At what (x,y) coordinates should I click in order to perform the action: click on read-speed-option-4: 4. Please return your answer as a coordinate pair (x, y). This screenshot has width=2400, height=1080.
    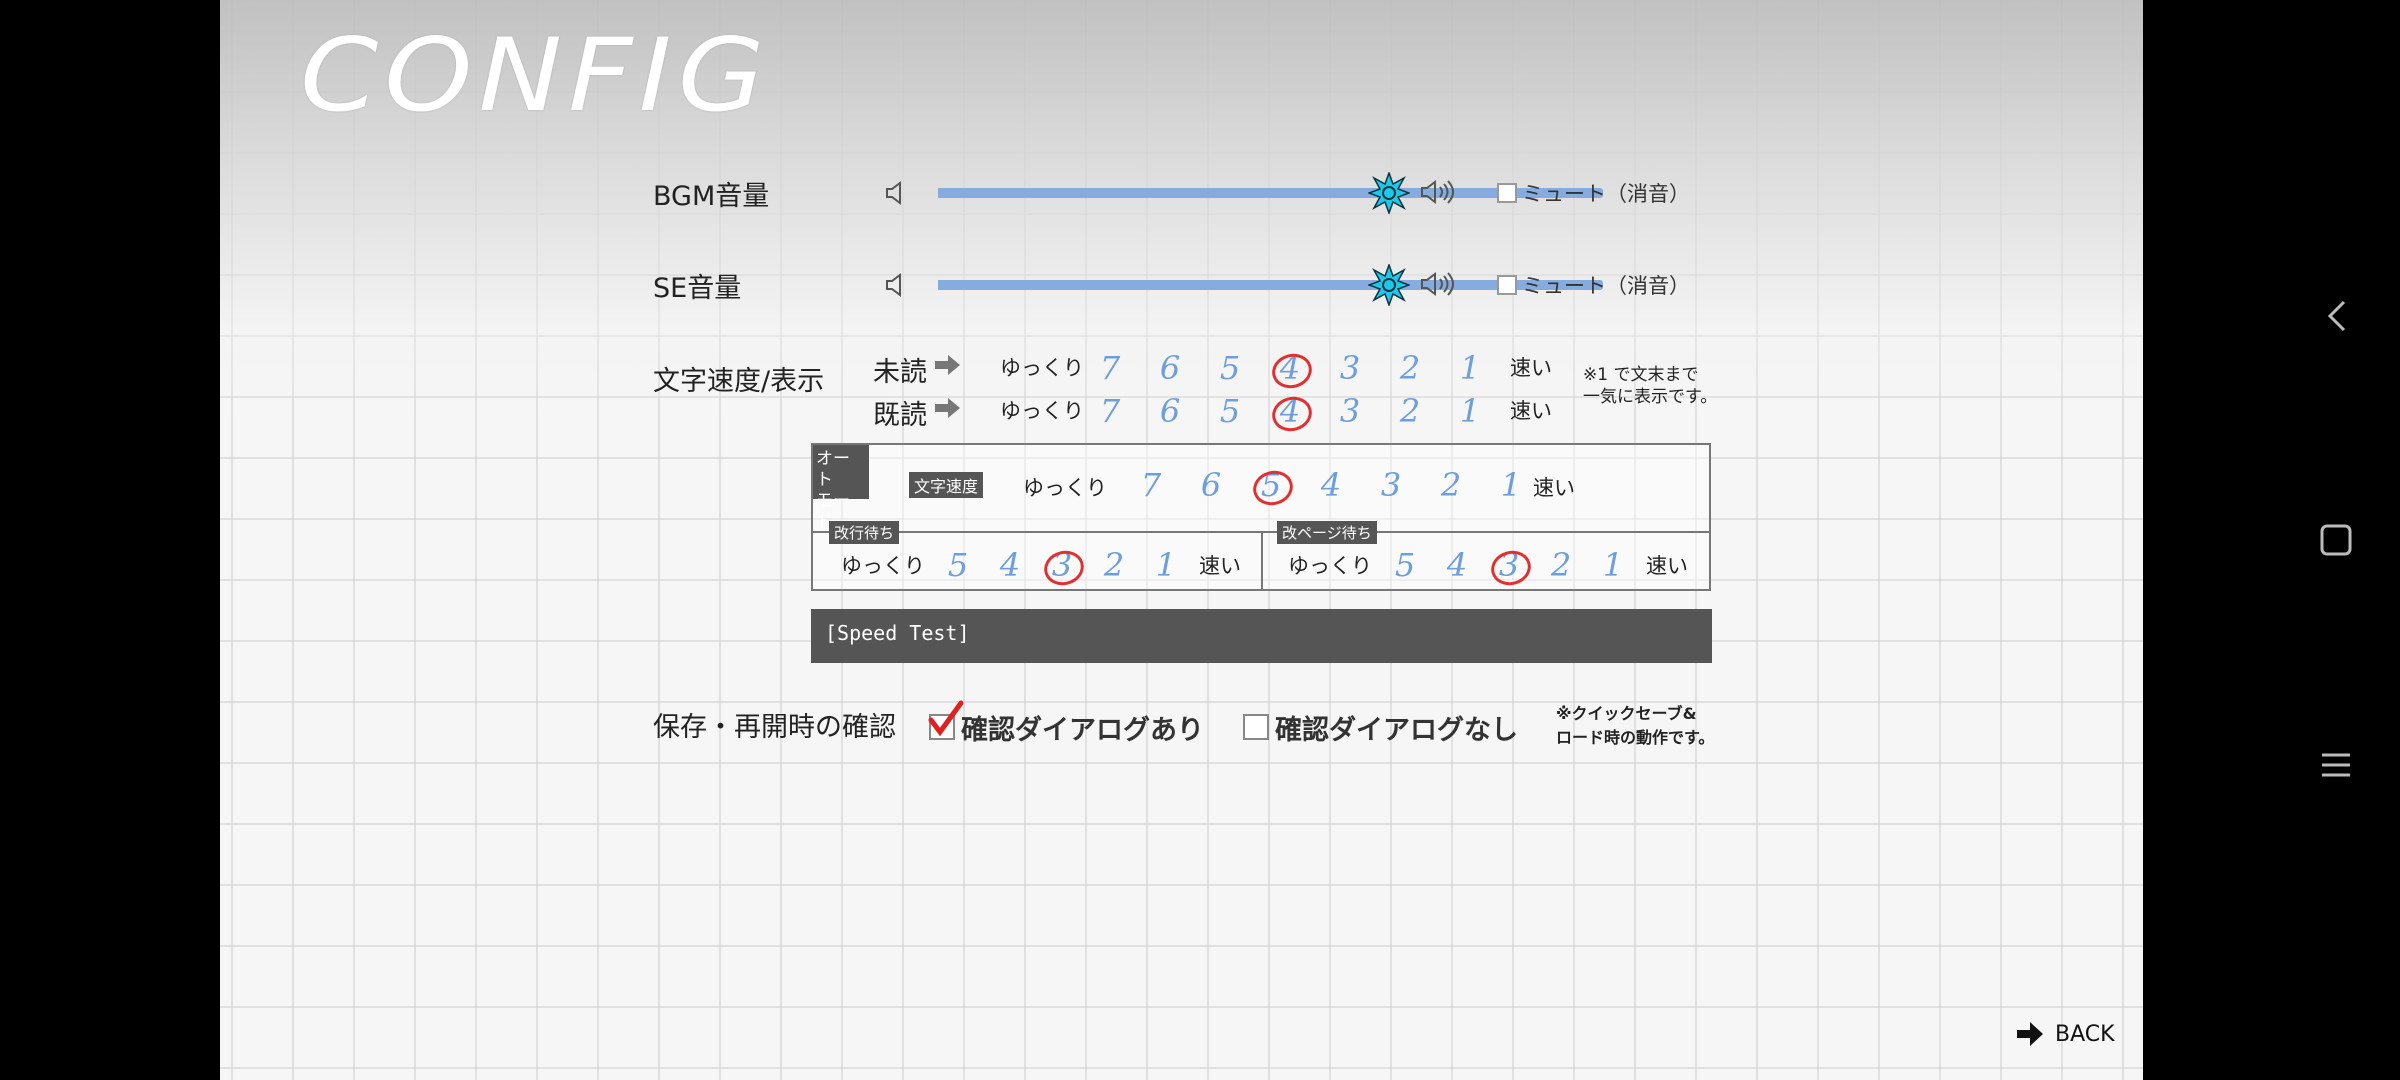
    Looking at the image, I should click on (1290, 411).